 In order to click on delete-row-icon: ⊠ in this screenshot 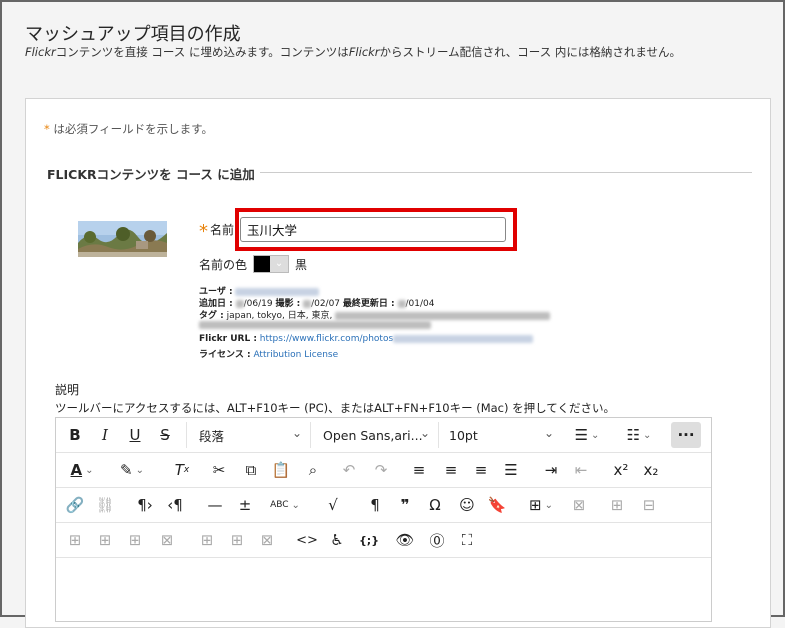, I will do `click(167, 540)`.